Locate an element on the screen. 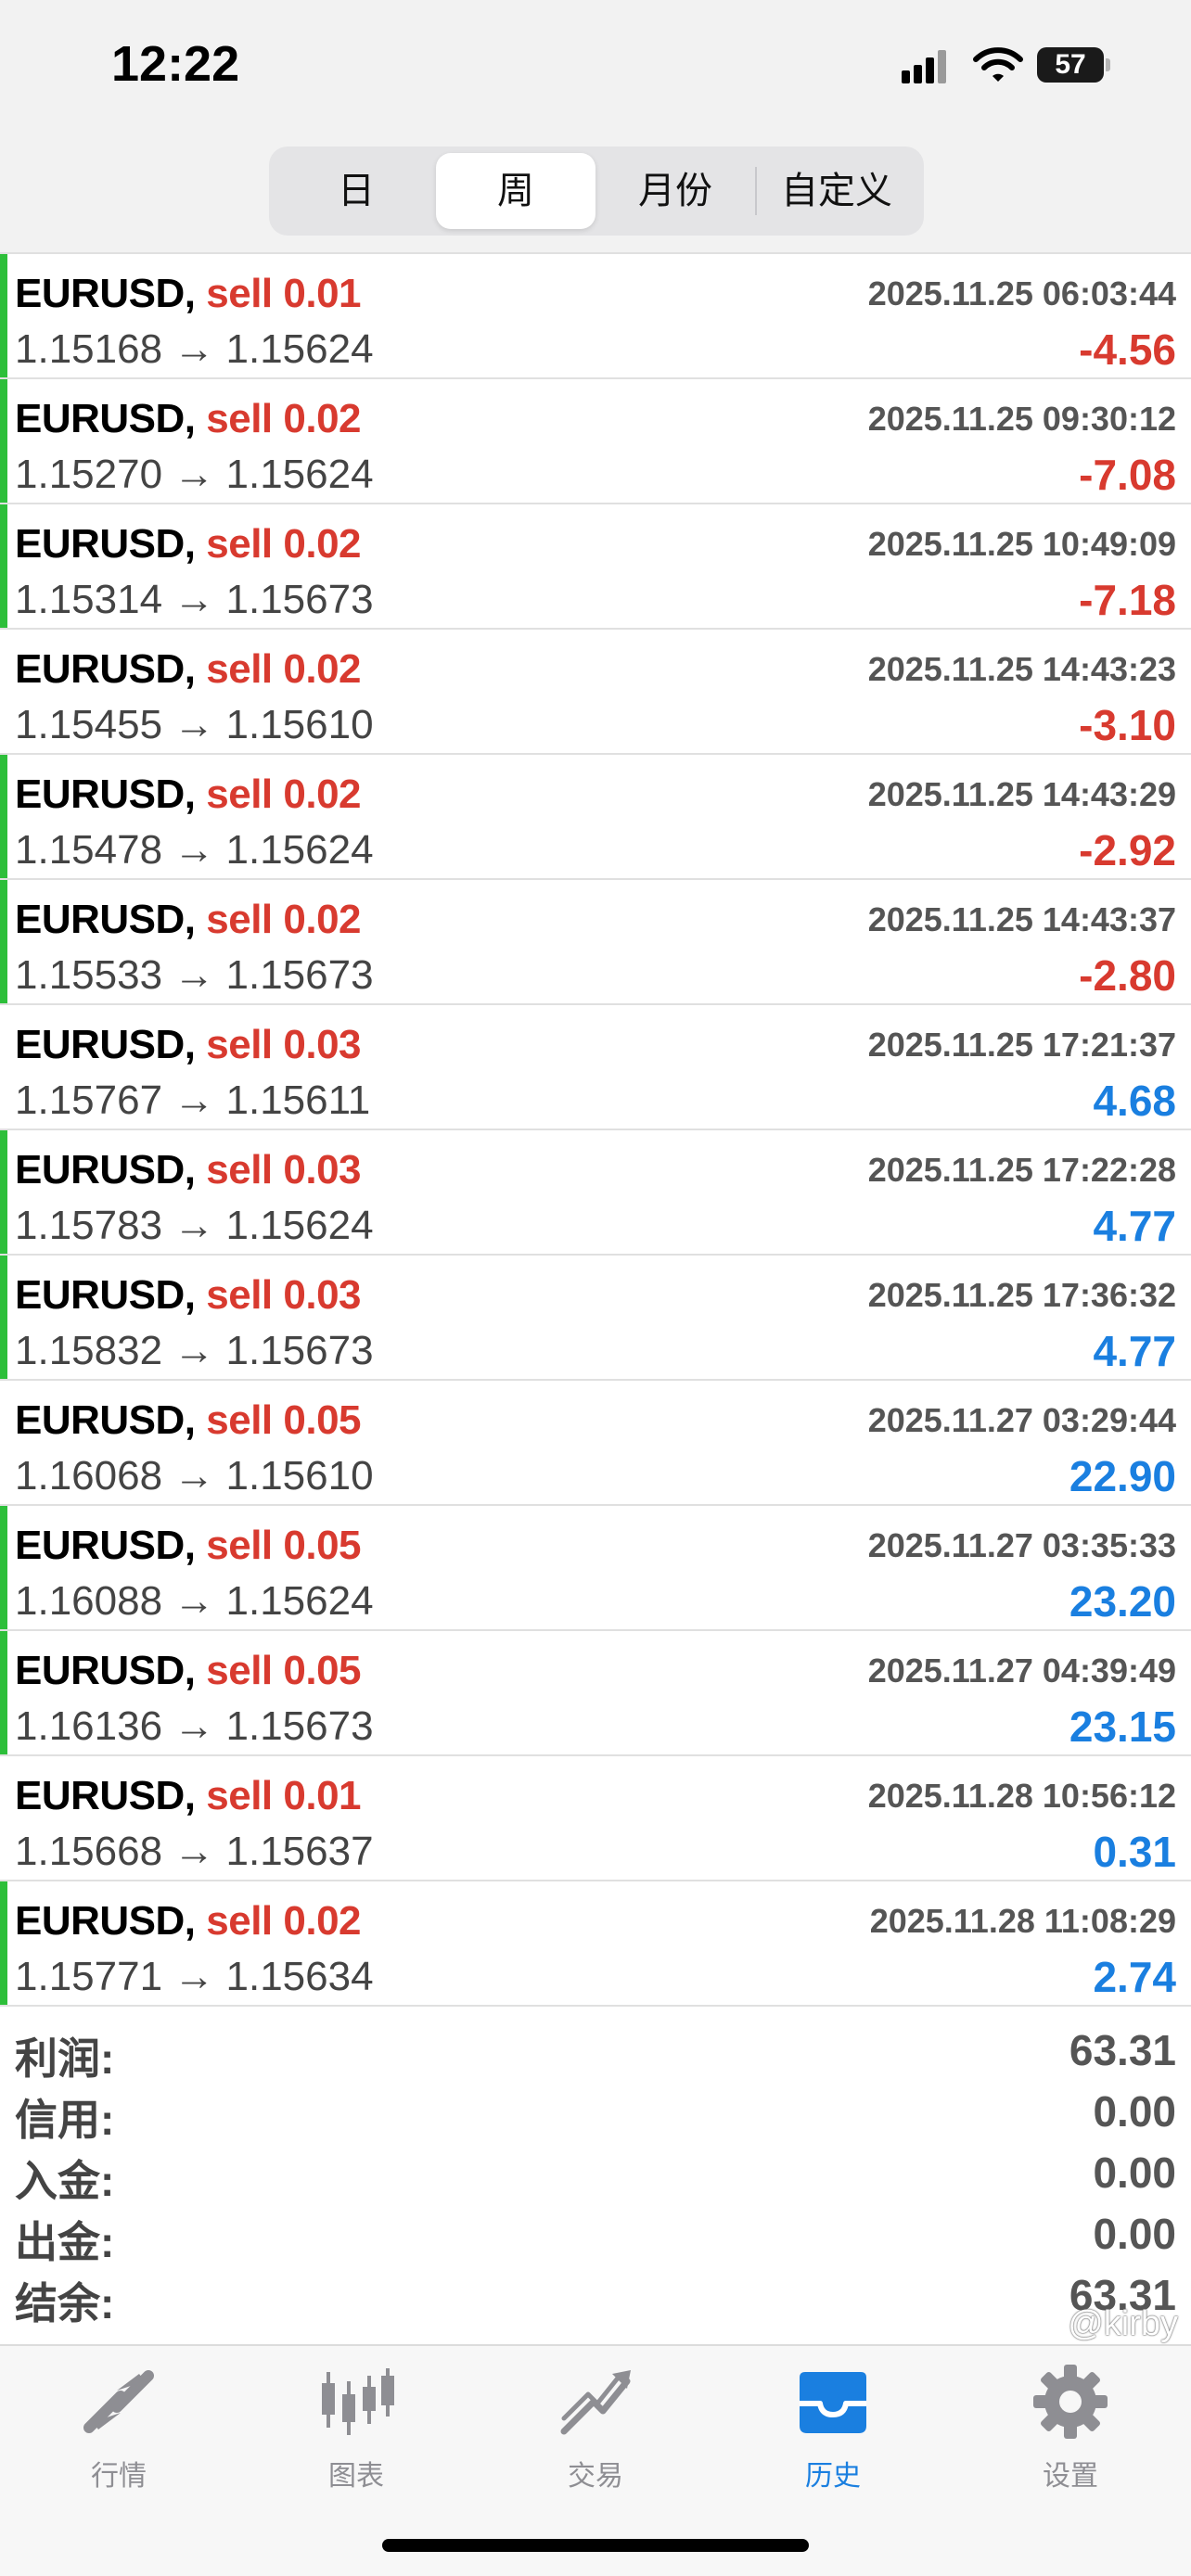 This screenshot has width=1191, height=2576. segment-option: 周 is located at coordinates (516, 191).